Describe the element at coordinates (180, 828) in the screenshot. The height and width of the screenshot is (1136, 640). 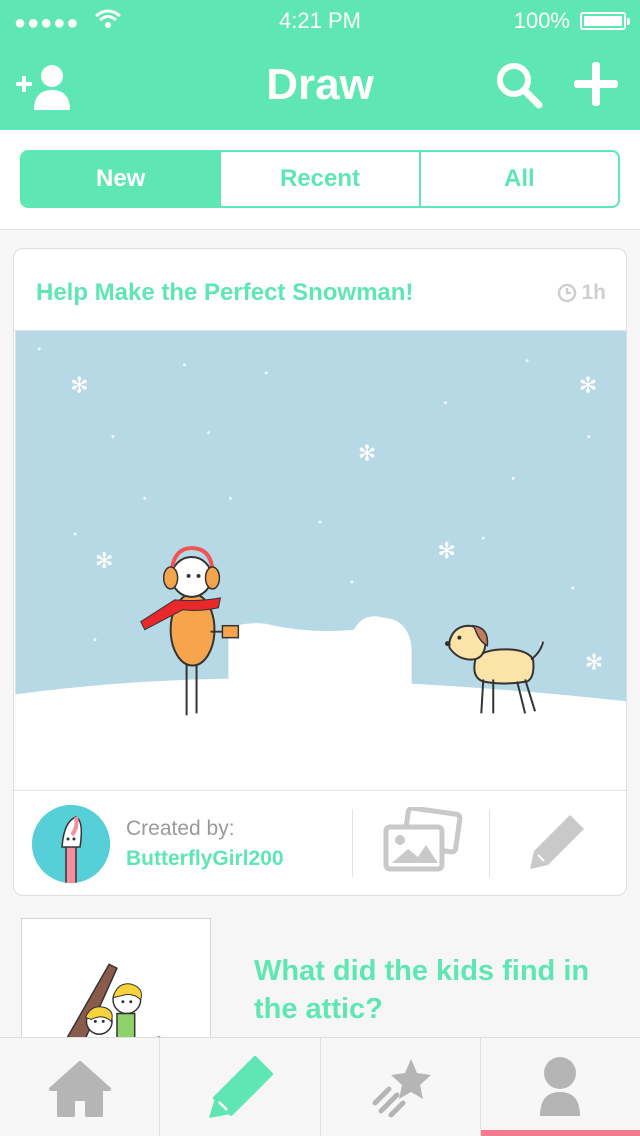
I see `created-by-label: Created by:` at that location.